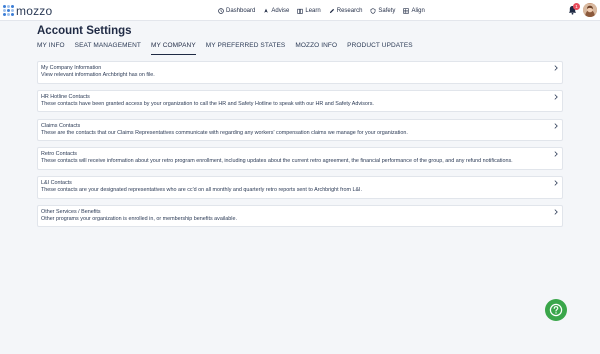 The width and height of the screenshot is (600, 354). What do you see at coordinates (56, 183) in the screenshot?
I see `card-title: L&I Contacts` at bounding box center [56, 183].